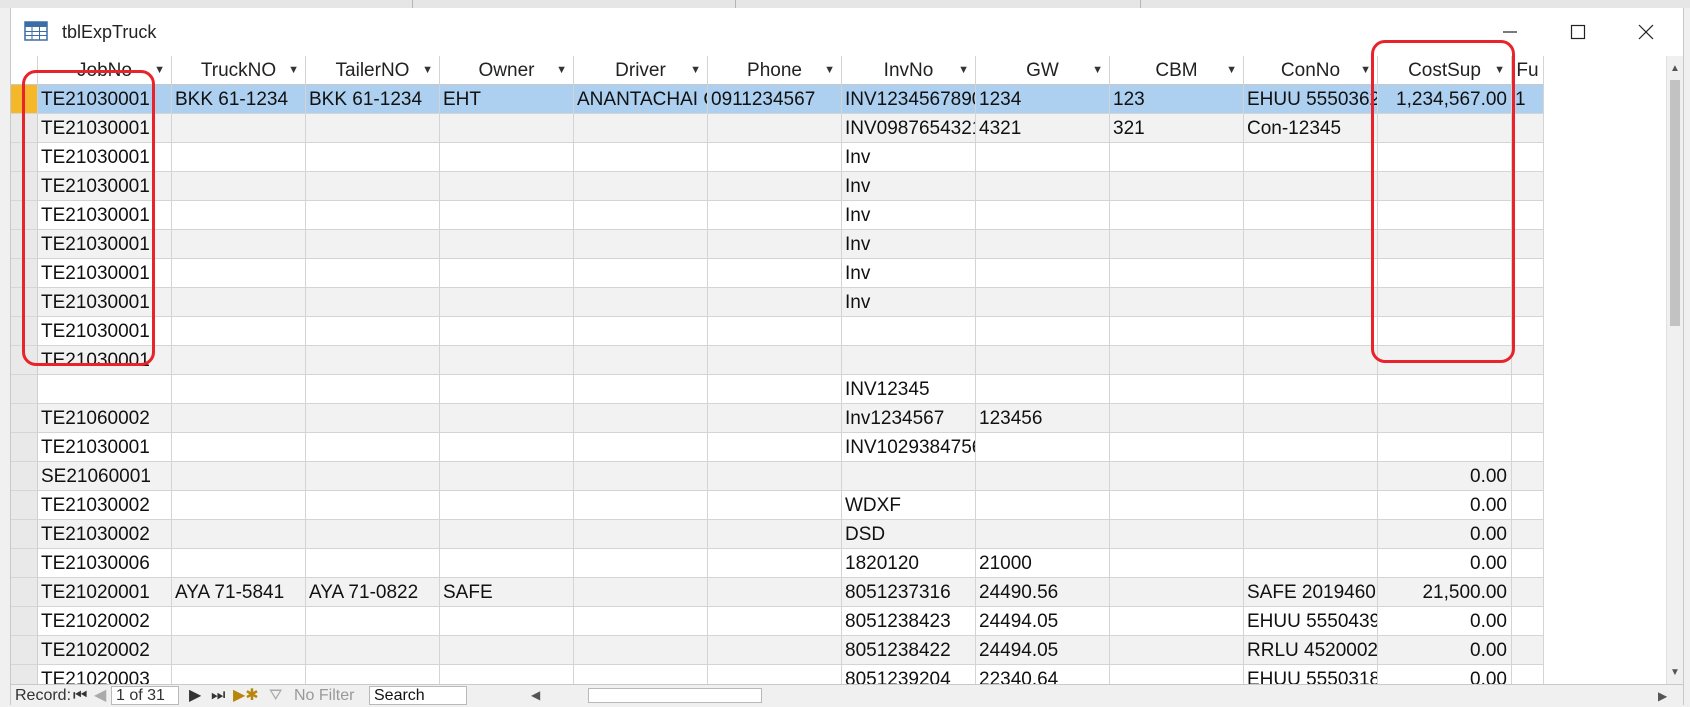  I want to click on cell-invno: 1820120, so click(909, 563).